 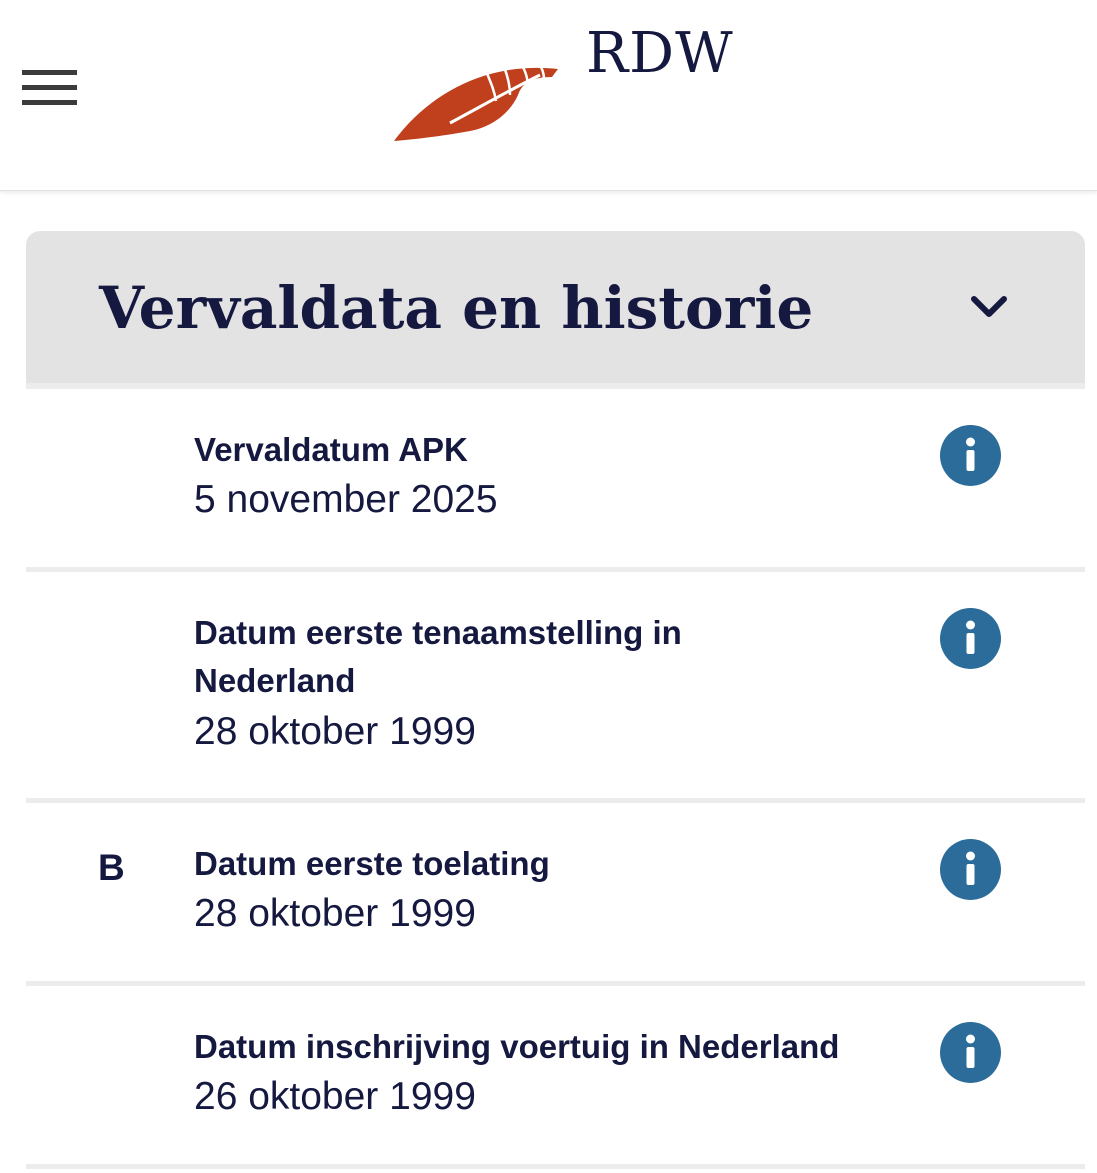 What do you see at coordinates (555, 478) in the screenshot?
I see `list-item: Vervaldatum APK 5 november 2025` at bounding box center [555, 478].